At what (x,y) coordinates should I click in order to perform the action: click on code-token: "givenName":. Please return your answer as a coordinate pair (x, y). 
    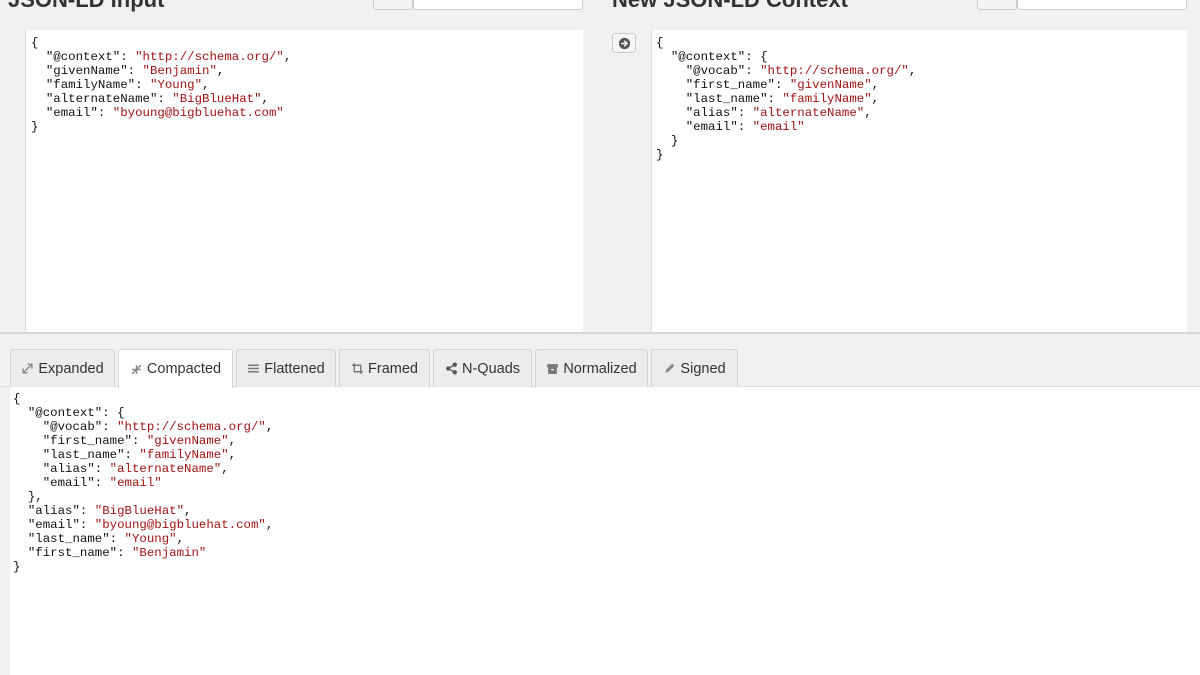
    Looking at the image, I should click on (87, 71).